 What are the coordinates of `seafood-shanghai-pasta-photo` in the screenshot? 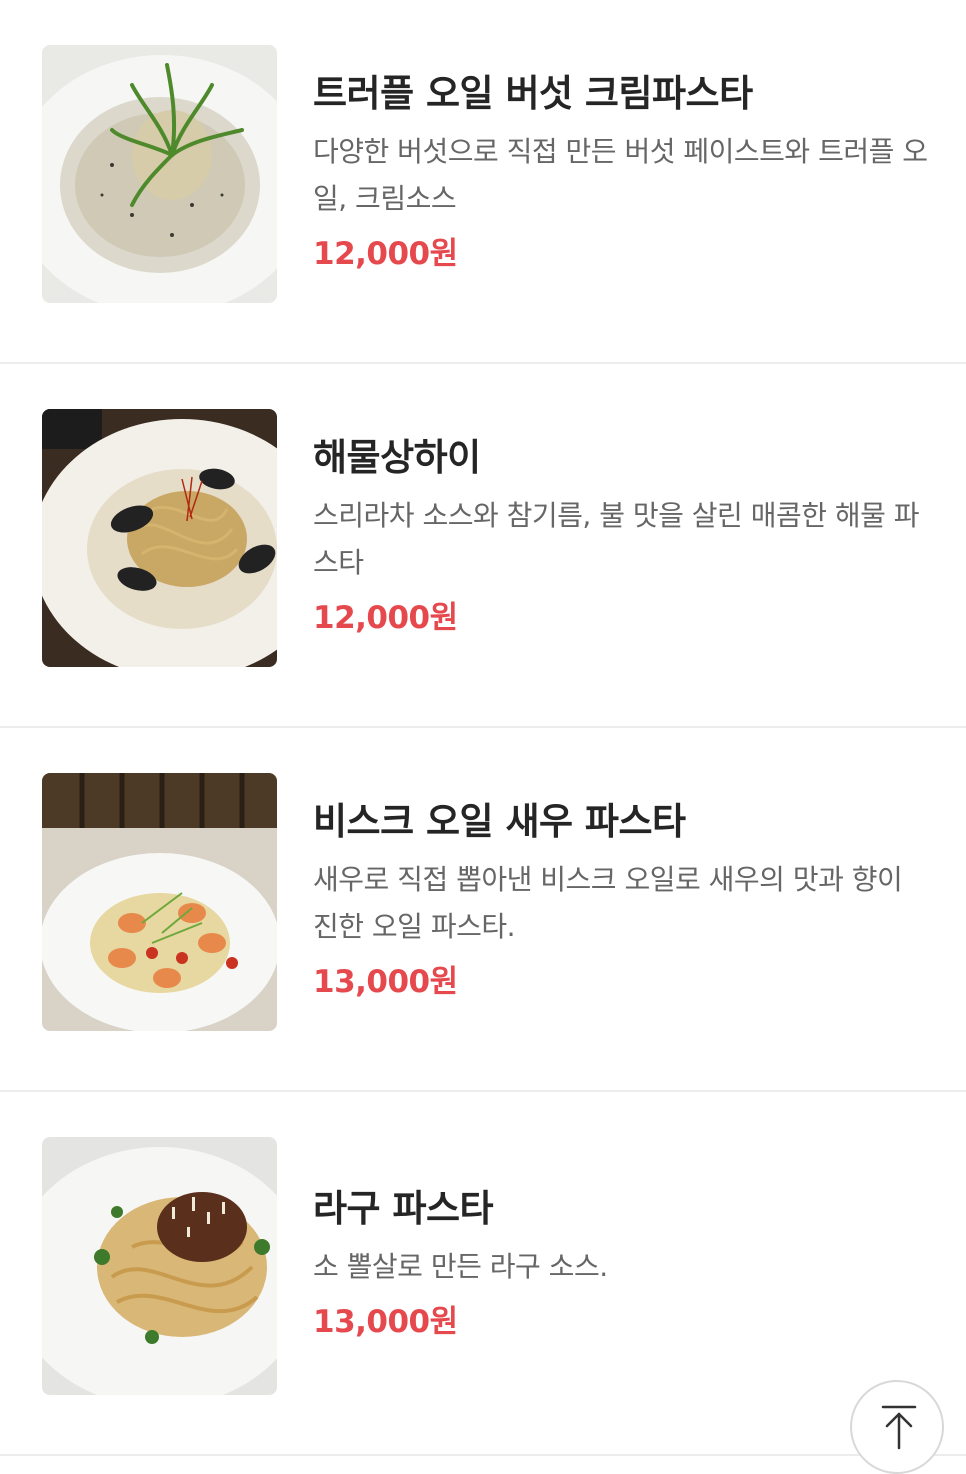 It's located at (159, 538).